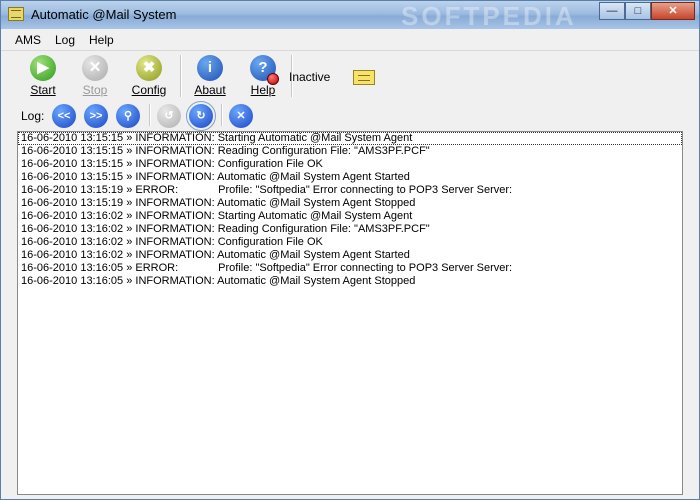  Describe the element at coordinates (128, 116) in the screenshot. I see `search-icon: ⚲` at that location.